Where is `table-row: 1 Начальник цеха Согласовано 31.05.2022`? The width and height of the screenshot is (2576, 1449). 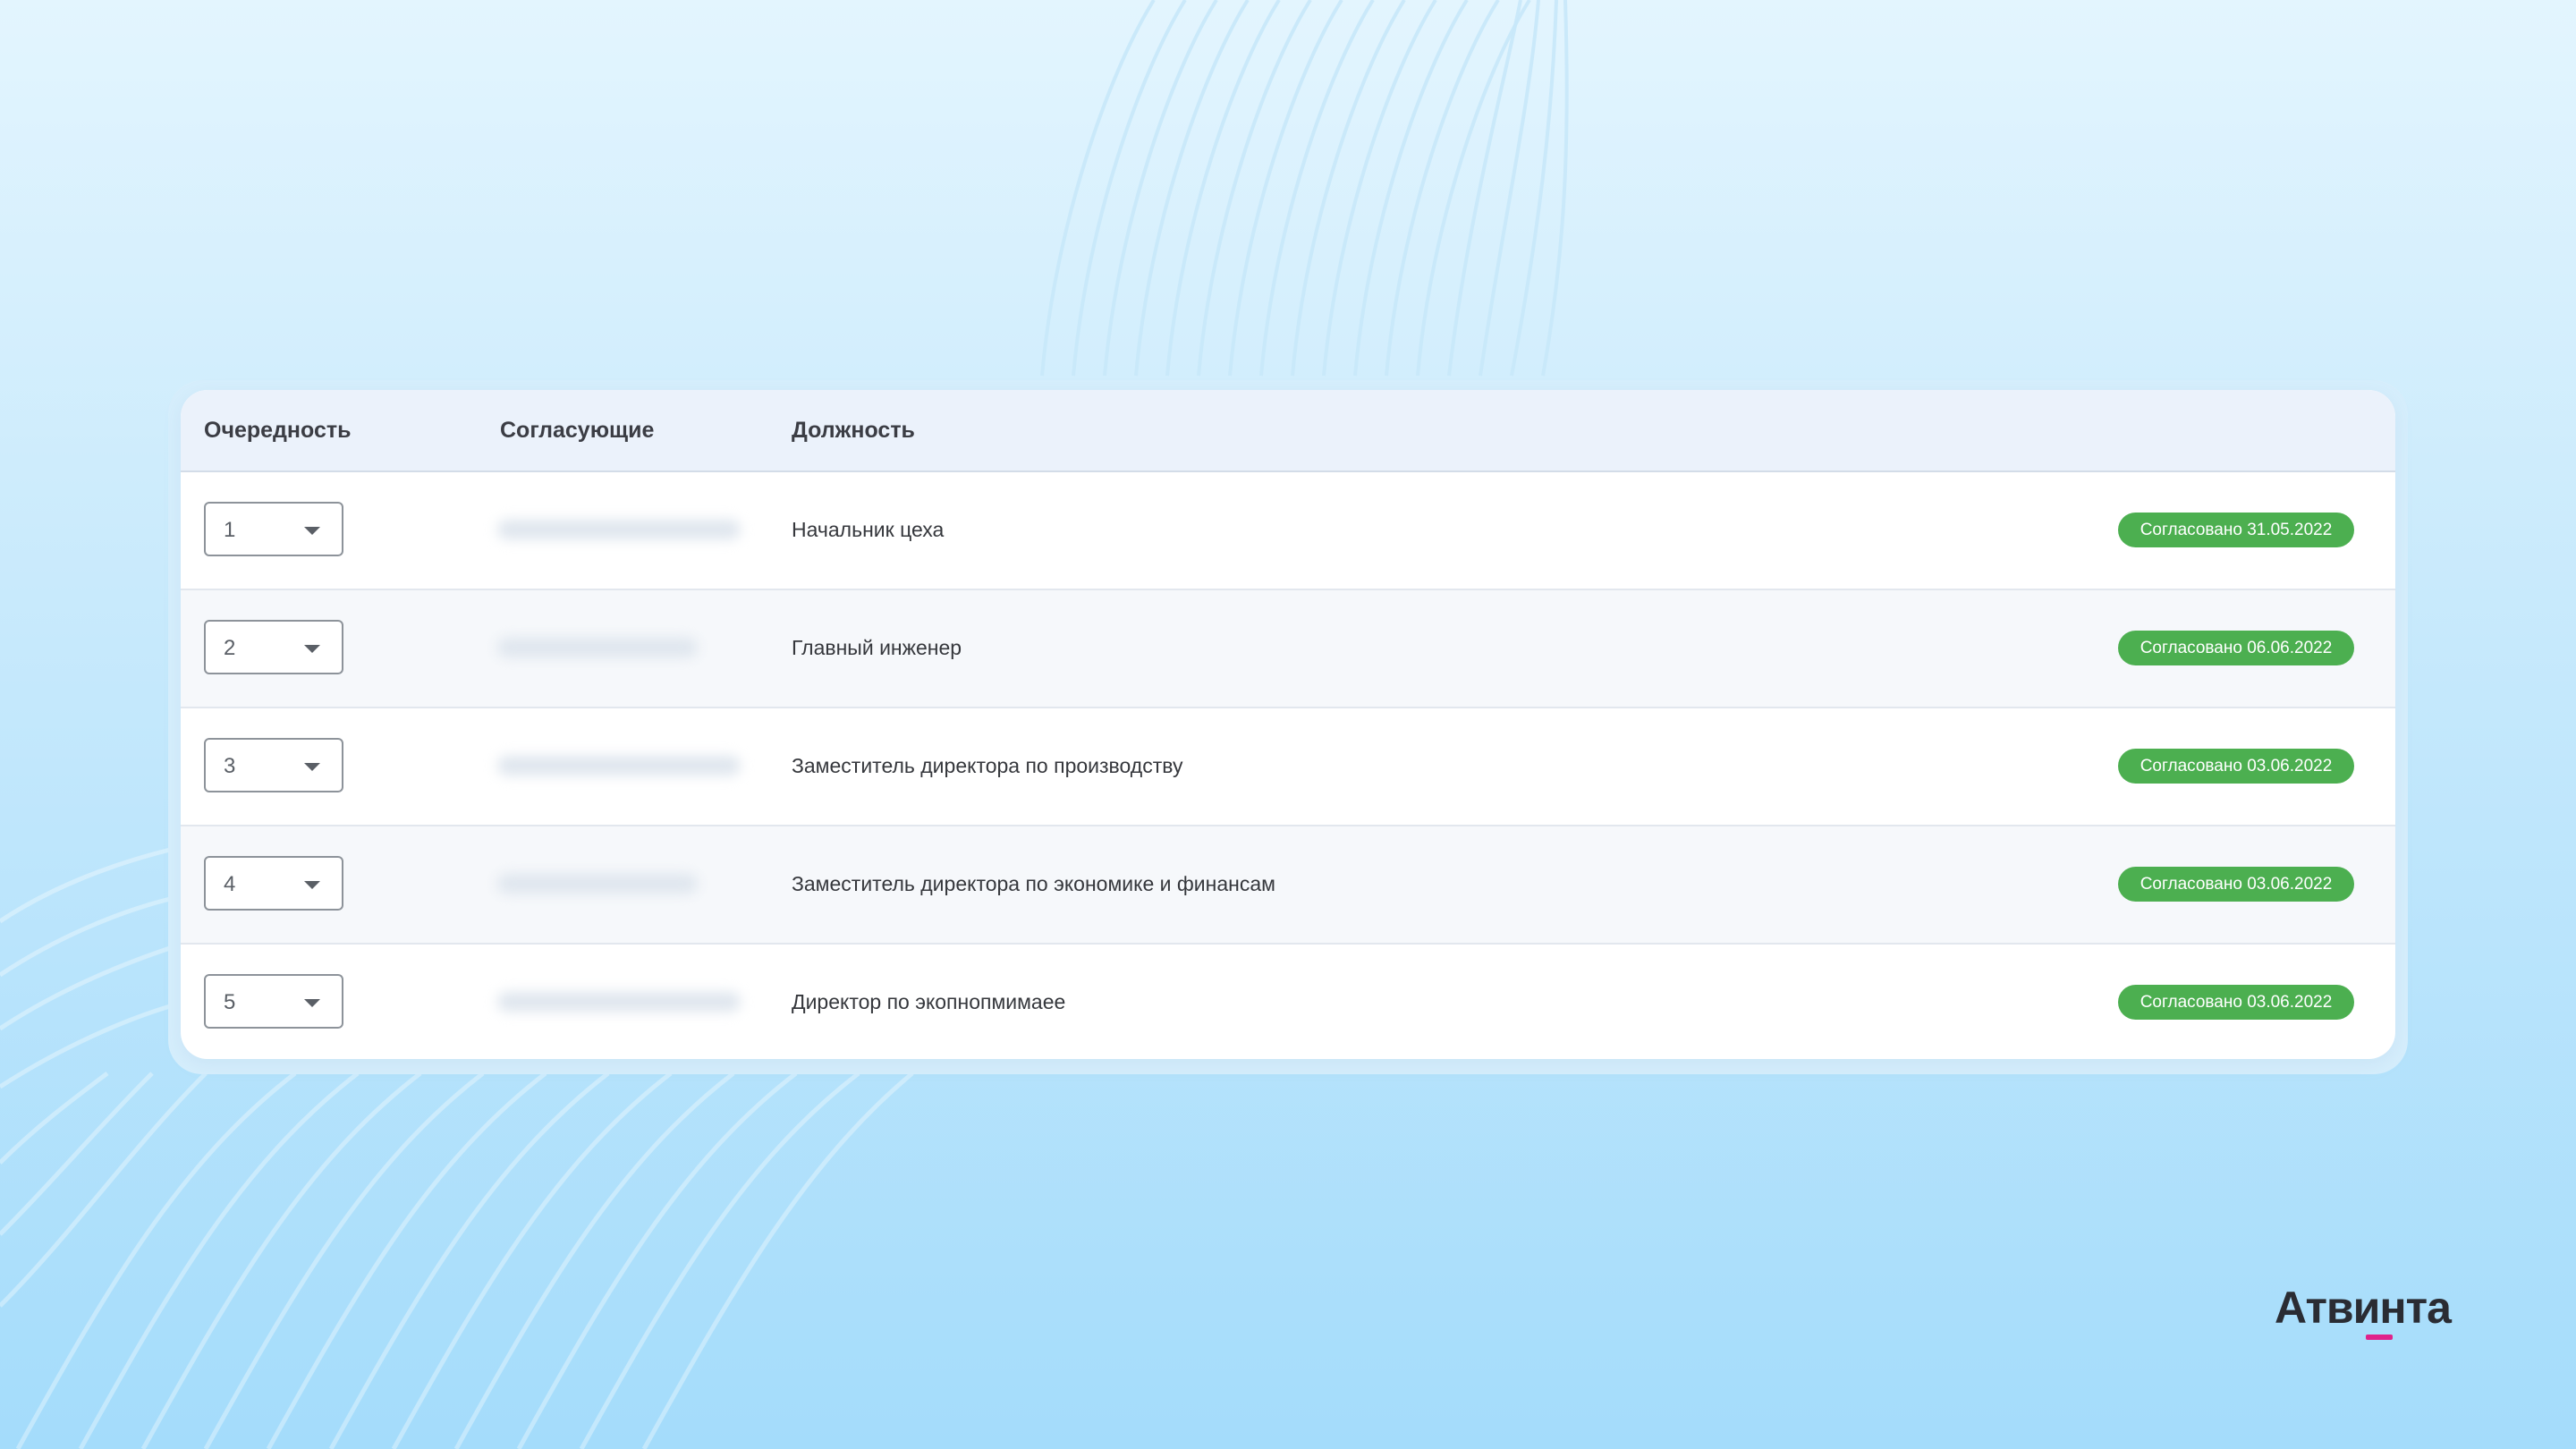 table-row: 1 Начальник цеха Согласовано 31.05.2022 is located at coordinates (1288, 531).